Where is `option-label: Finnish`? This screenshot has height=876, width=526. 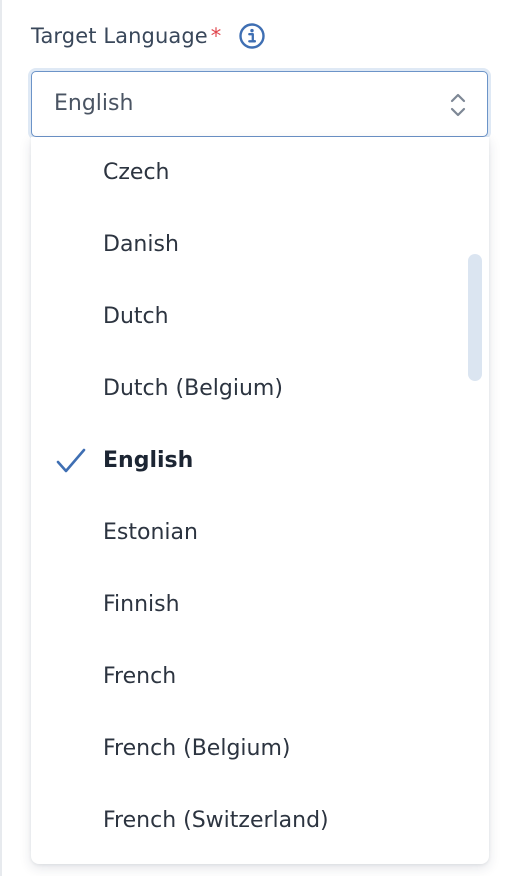 option-label: Finnish is located at coordinates (141, 604).